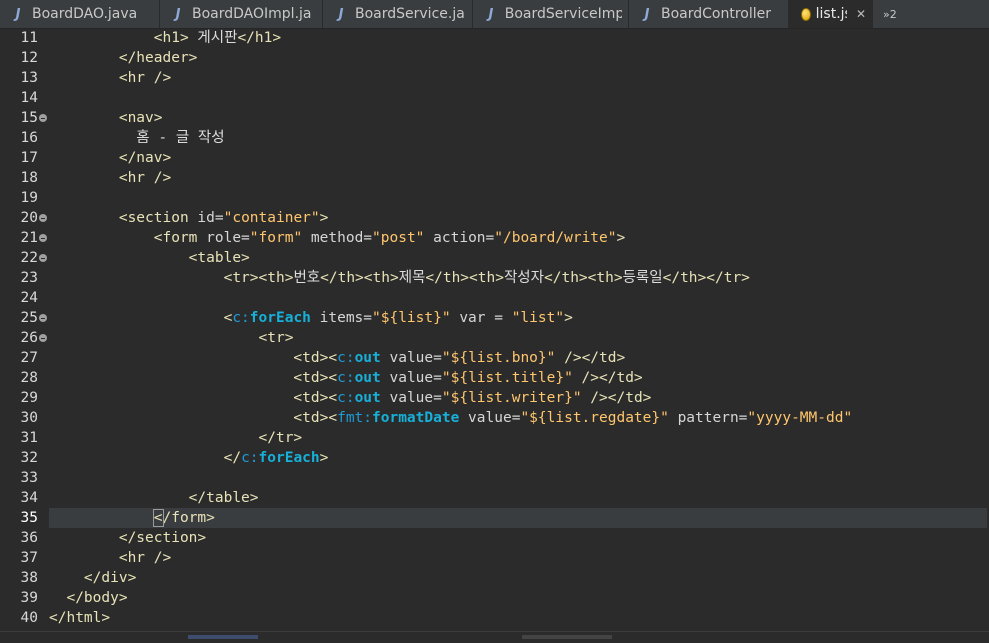 This screenshot has width=989, height=643. Describe the element at coordinates (494, 618) in the screenshot. I see `code-line: 40 </html>` at that location.